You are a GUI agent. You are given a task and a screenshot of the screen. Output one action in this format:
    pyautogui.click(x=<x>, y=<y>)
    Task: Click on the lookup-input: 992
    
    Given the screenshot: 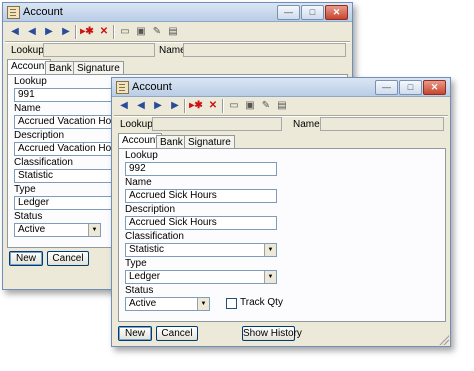 What is the action you would take?
    pyautogui.click(x=201, y=169)
    